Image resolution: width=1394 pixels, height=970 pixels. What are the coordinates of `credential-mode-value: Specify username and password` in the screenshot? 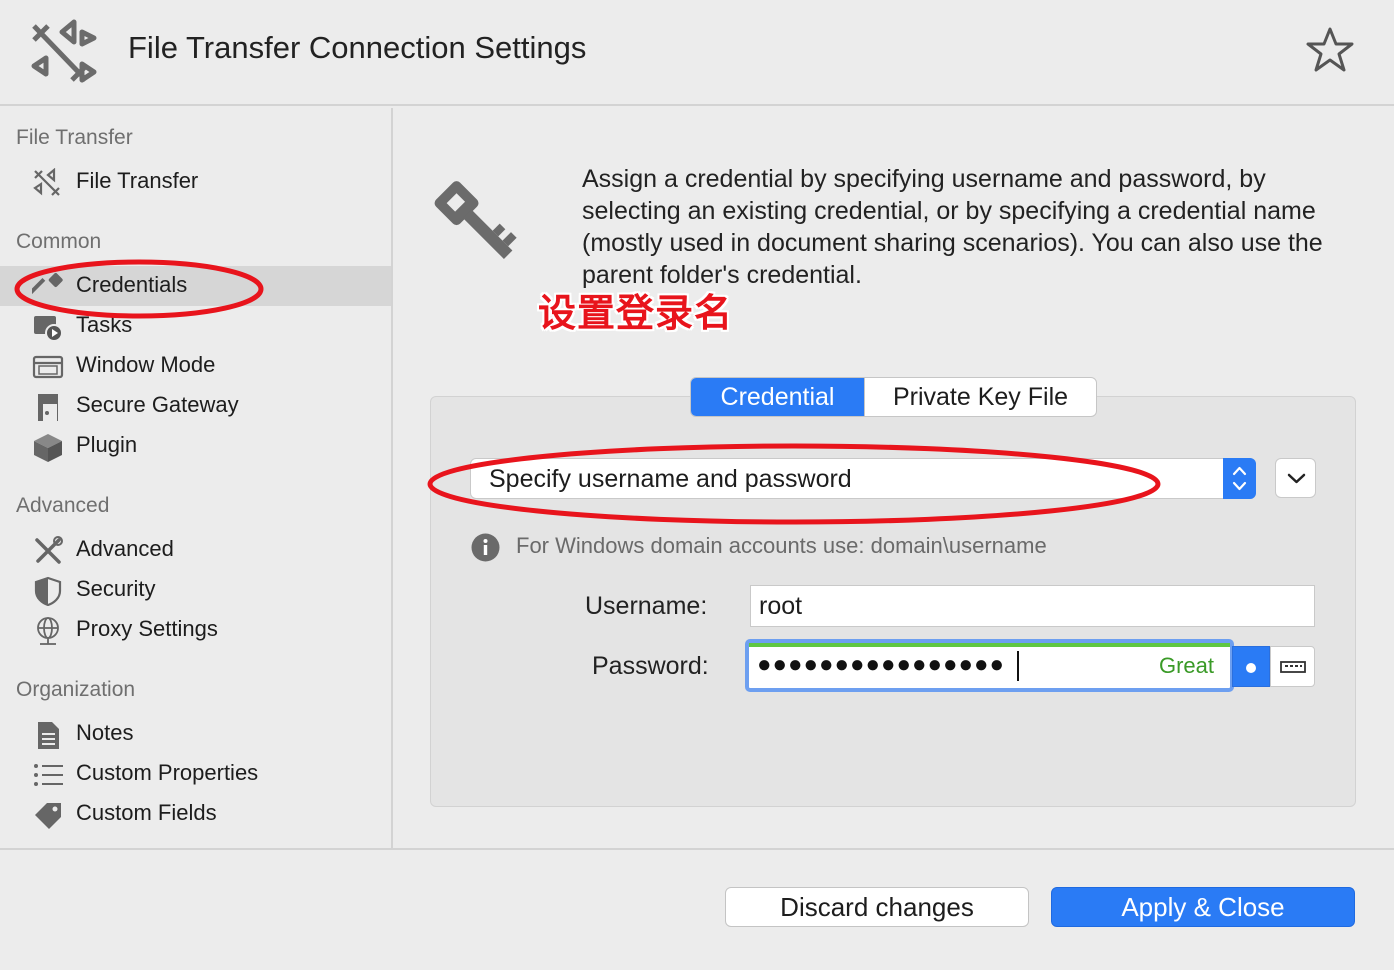 It's located at (670, 479).